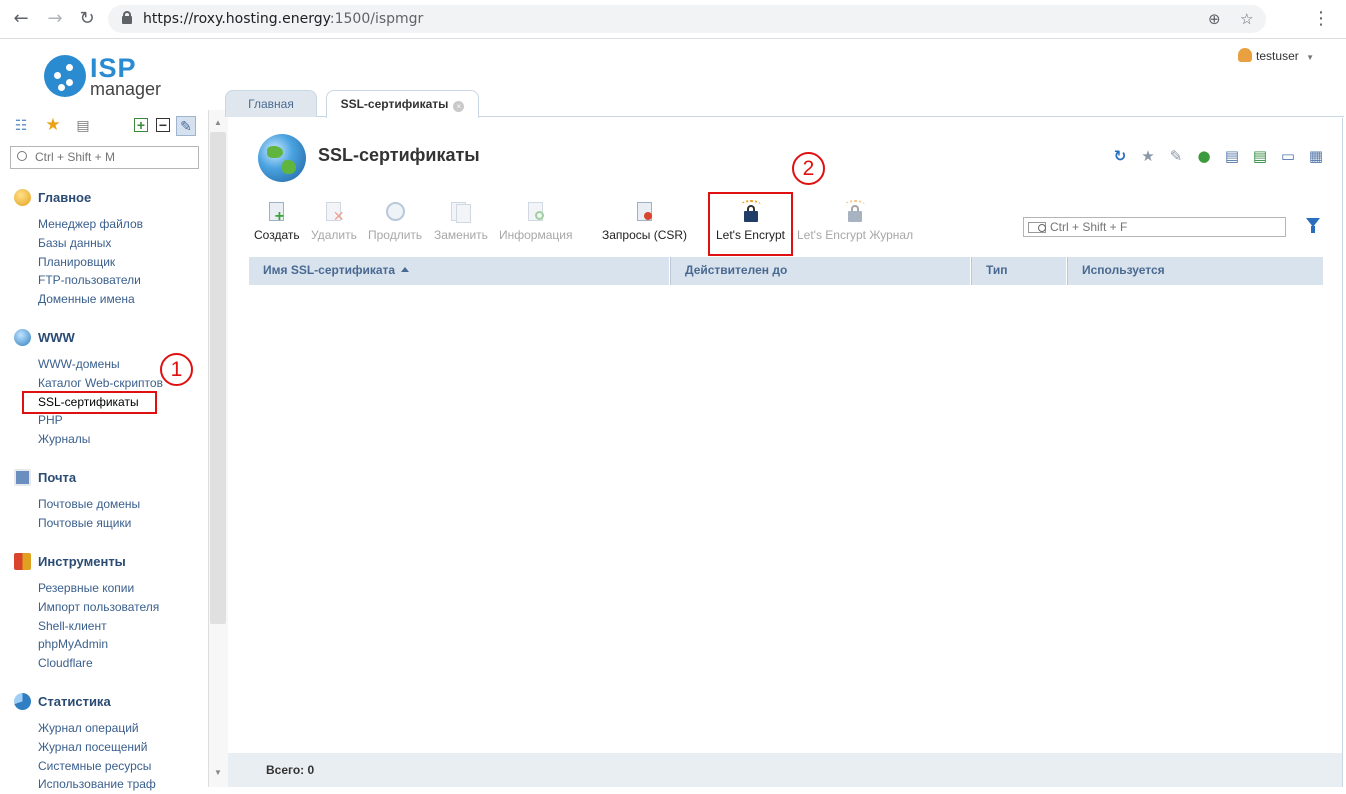  What do you see at coordinates (282, 158) in the screenshot?
I see `ssl-globe-icon` at bounding box center [282, 158].